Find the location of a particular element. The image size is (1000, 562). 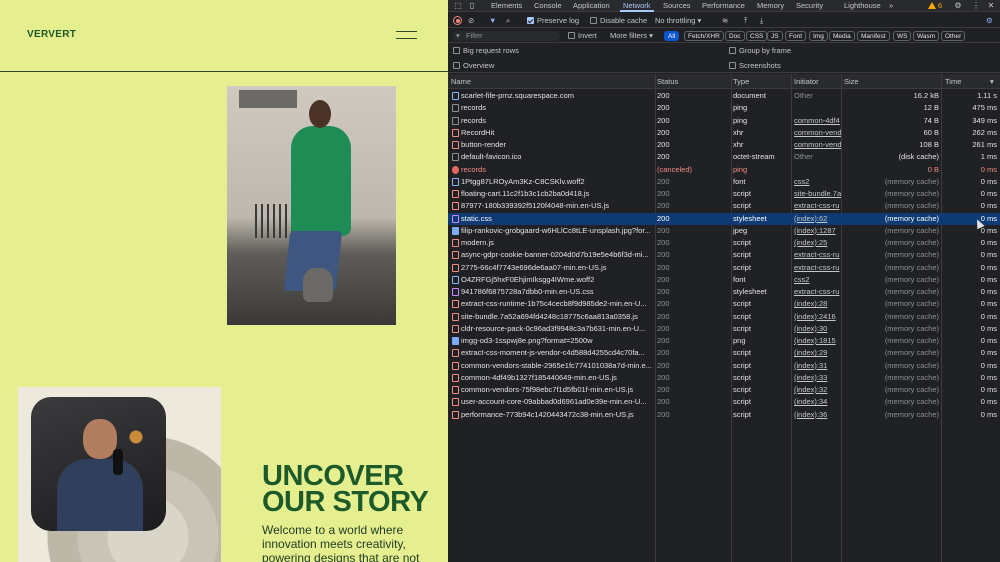

column-header-time: Time is located at coordinates (953, 81).